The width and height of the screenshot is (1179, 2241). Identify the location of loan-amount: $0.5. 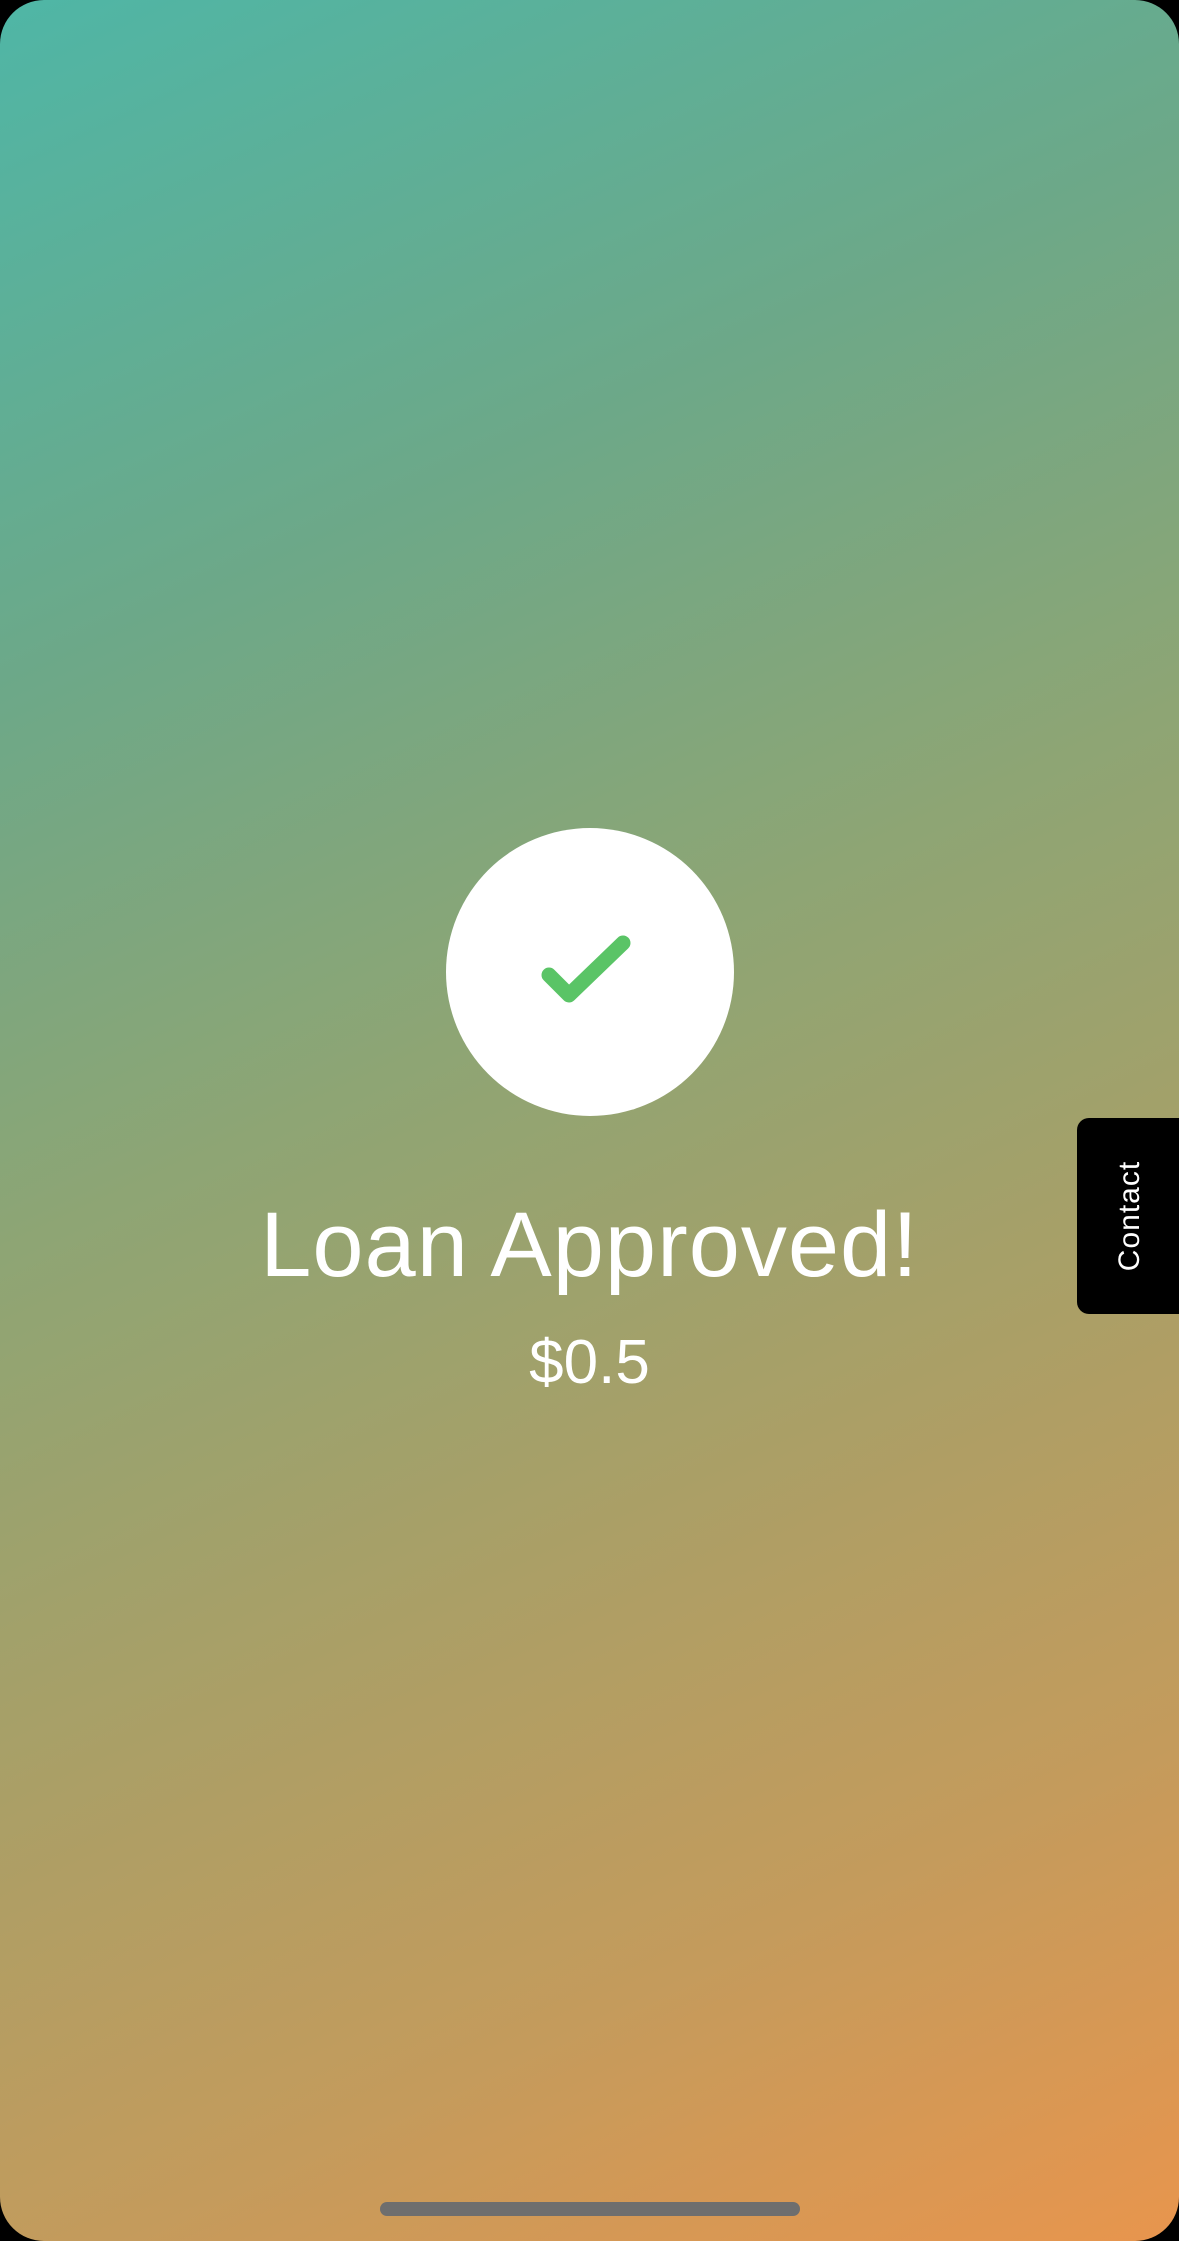
(589, 1362).